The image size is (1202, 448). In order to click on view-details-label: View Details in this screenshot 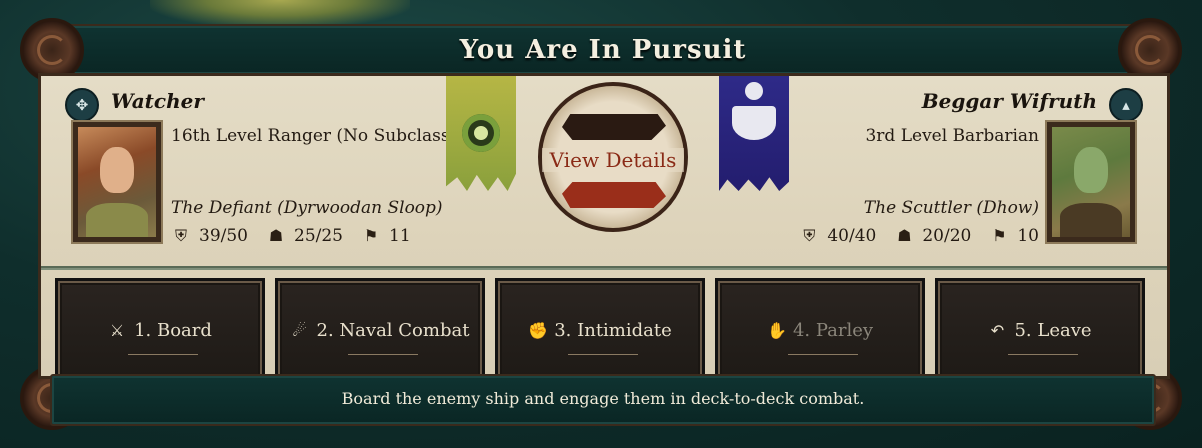, I will do `click(613, 160)`.